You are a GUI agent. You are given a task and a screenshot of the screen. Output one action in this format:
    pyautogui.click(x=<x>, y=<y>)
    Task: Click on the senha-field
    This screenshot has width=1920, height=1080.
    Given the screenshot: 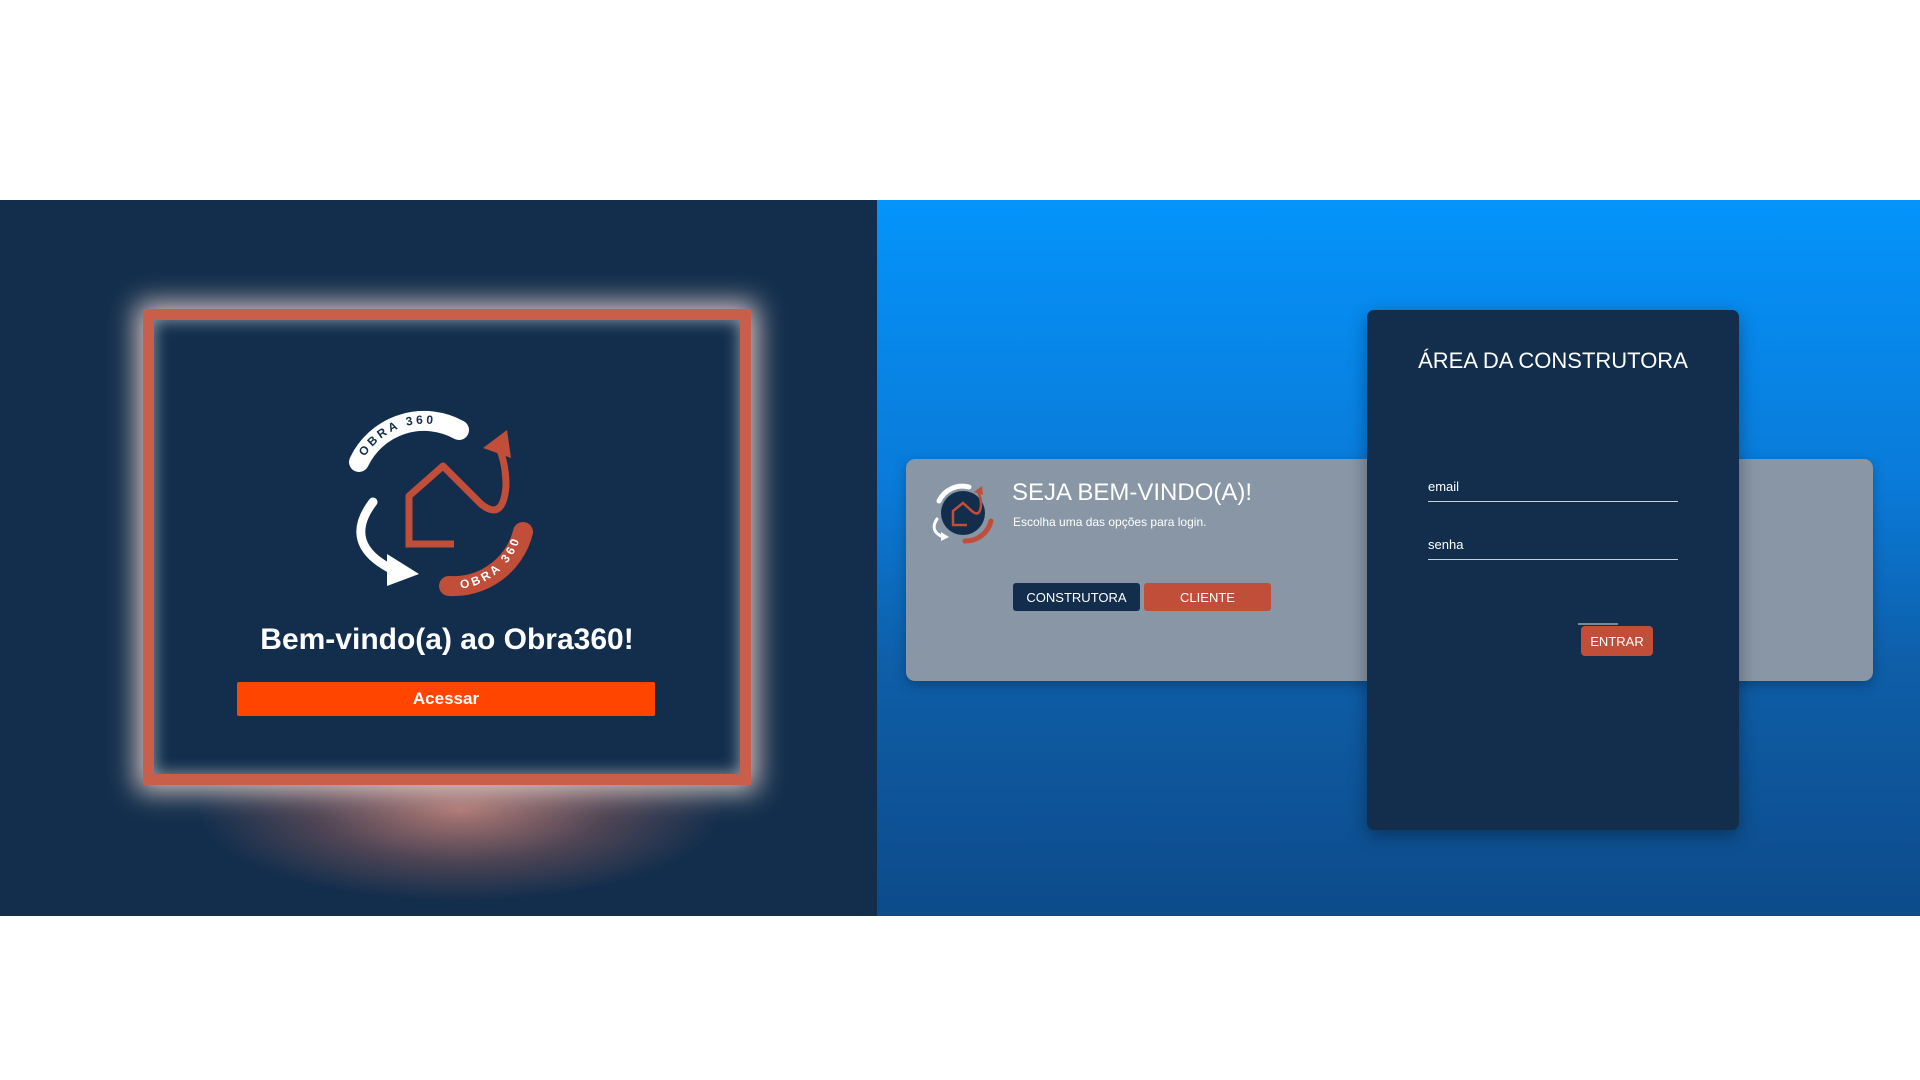 What is the action you would take?
    pyautogui.click(x=1553, y=545)
    